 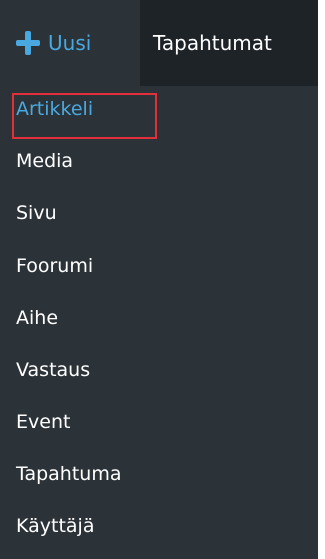 I want to click on new-content-menu: Uusi, so click(x=70, y=43).